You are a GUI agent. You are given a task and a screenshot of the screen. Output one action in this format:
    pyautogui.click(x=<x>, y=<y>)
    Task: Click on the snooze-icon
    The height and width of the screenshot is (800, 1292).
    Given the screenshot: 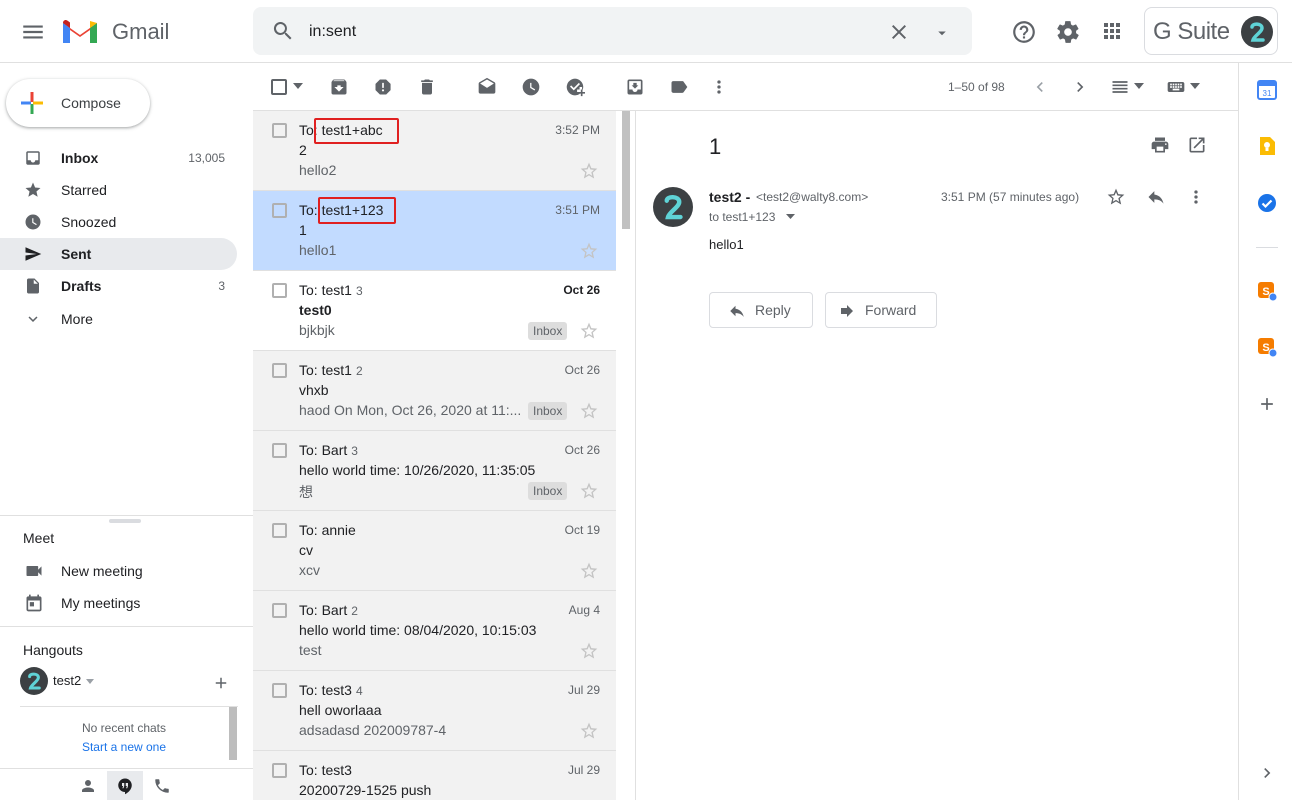 What is the action you would take?
    pyautogui.click(x=531, y=87)
    